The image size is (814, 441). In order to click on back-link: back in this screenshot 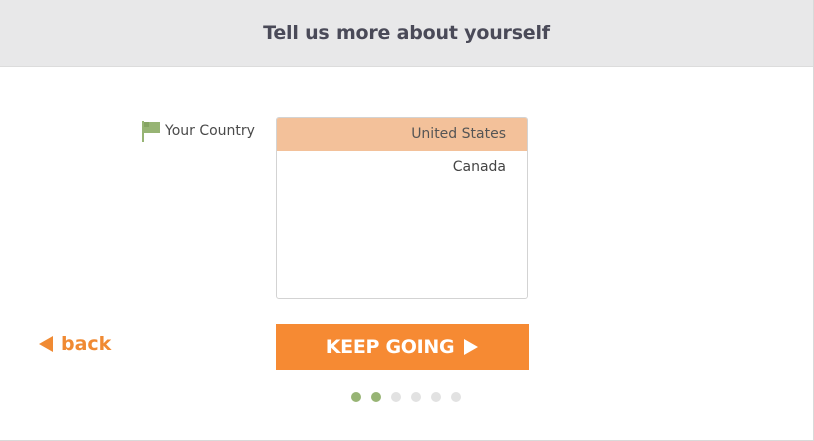, I will do `click(74, 344)`.